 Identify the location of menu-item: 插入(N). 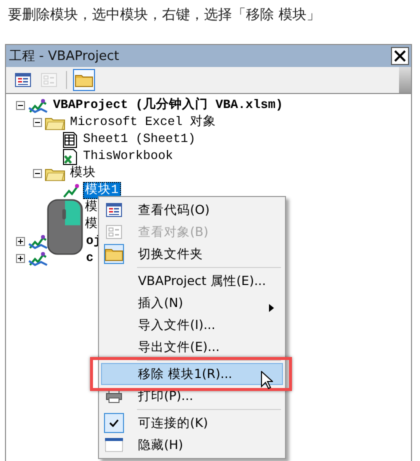
(192, 303).